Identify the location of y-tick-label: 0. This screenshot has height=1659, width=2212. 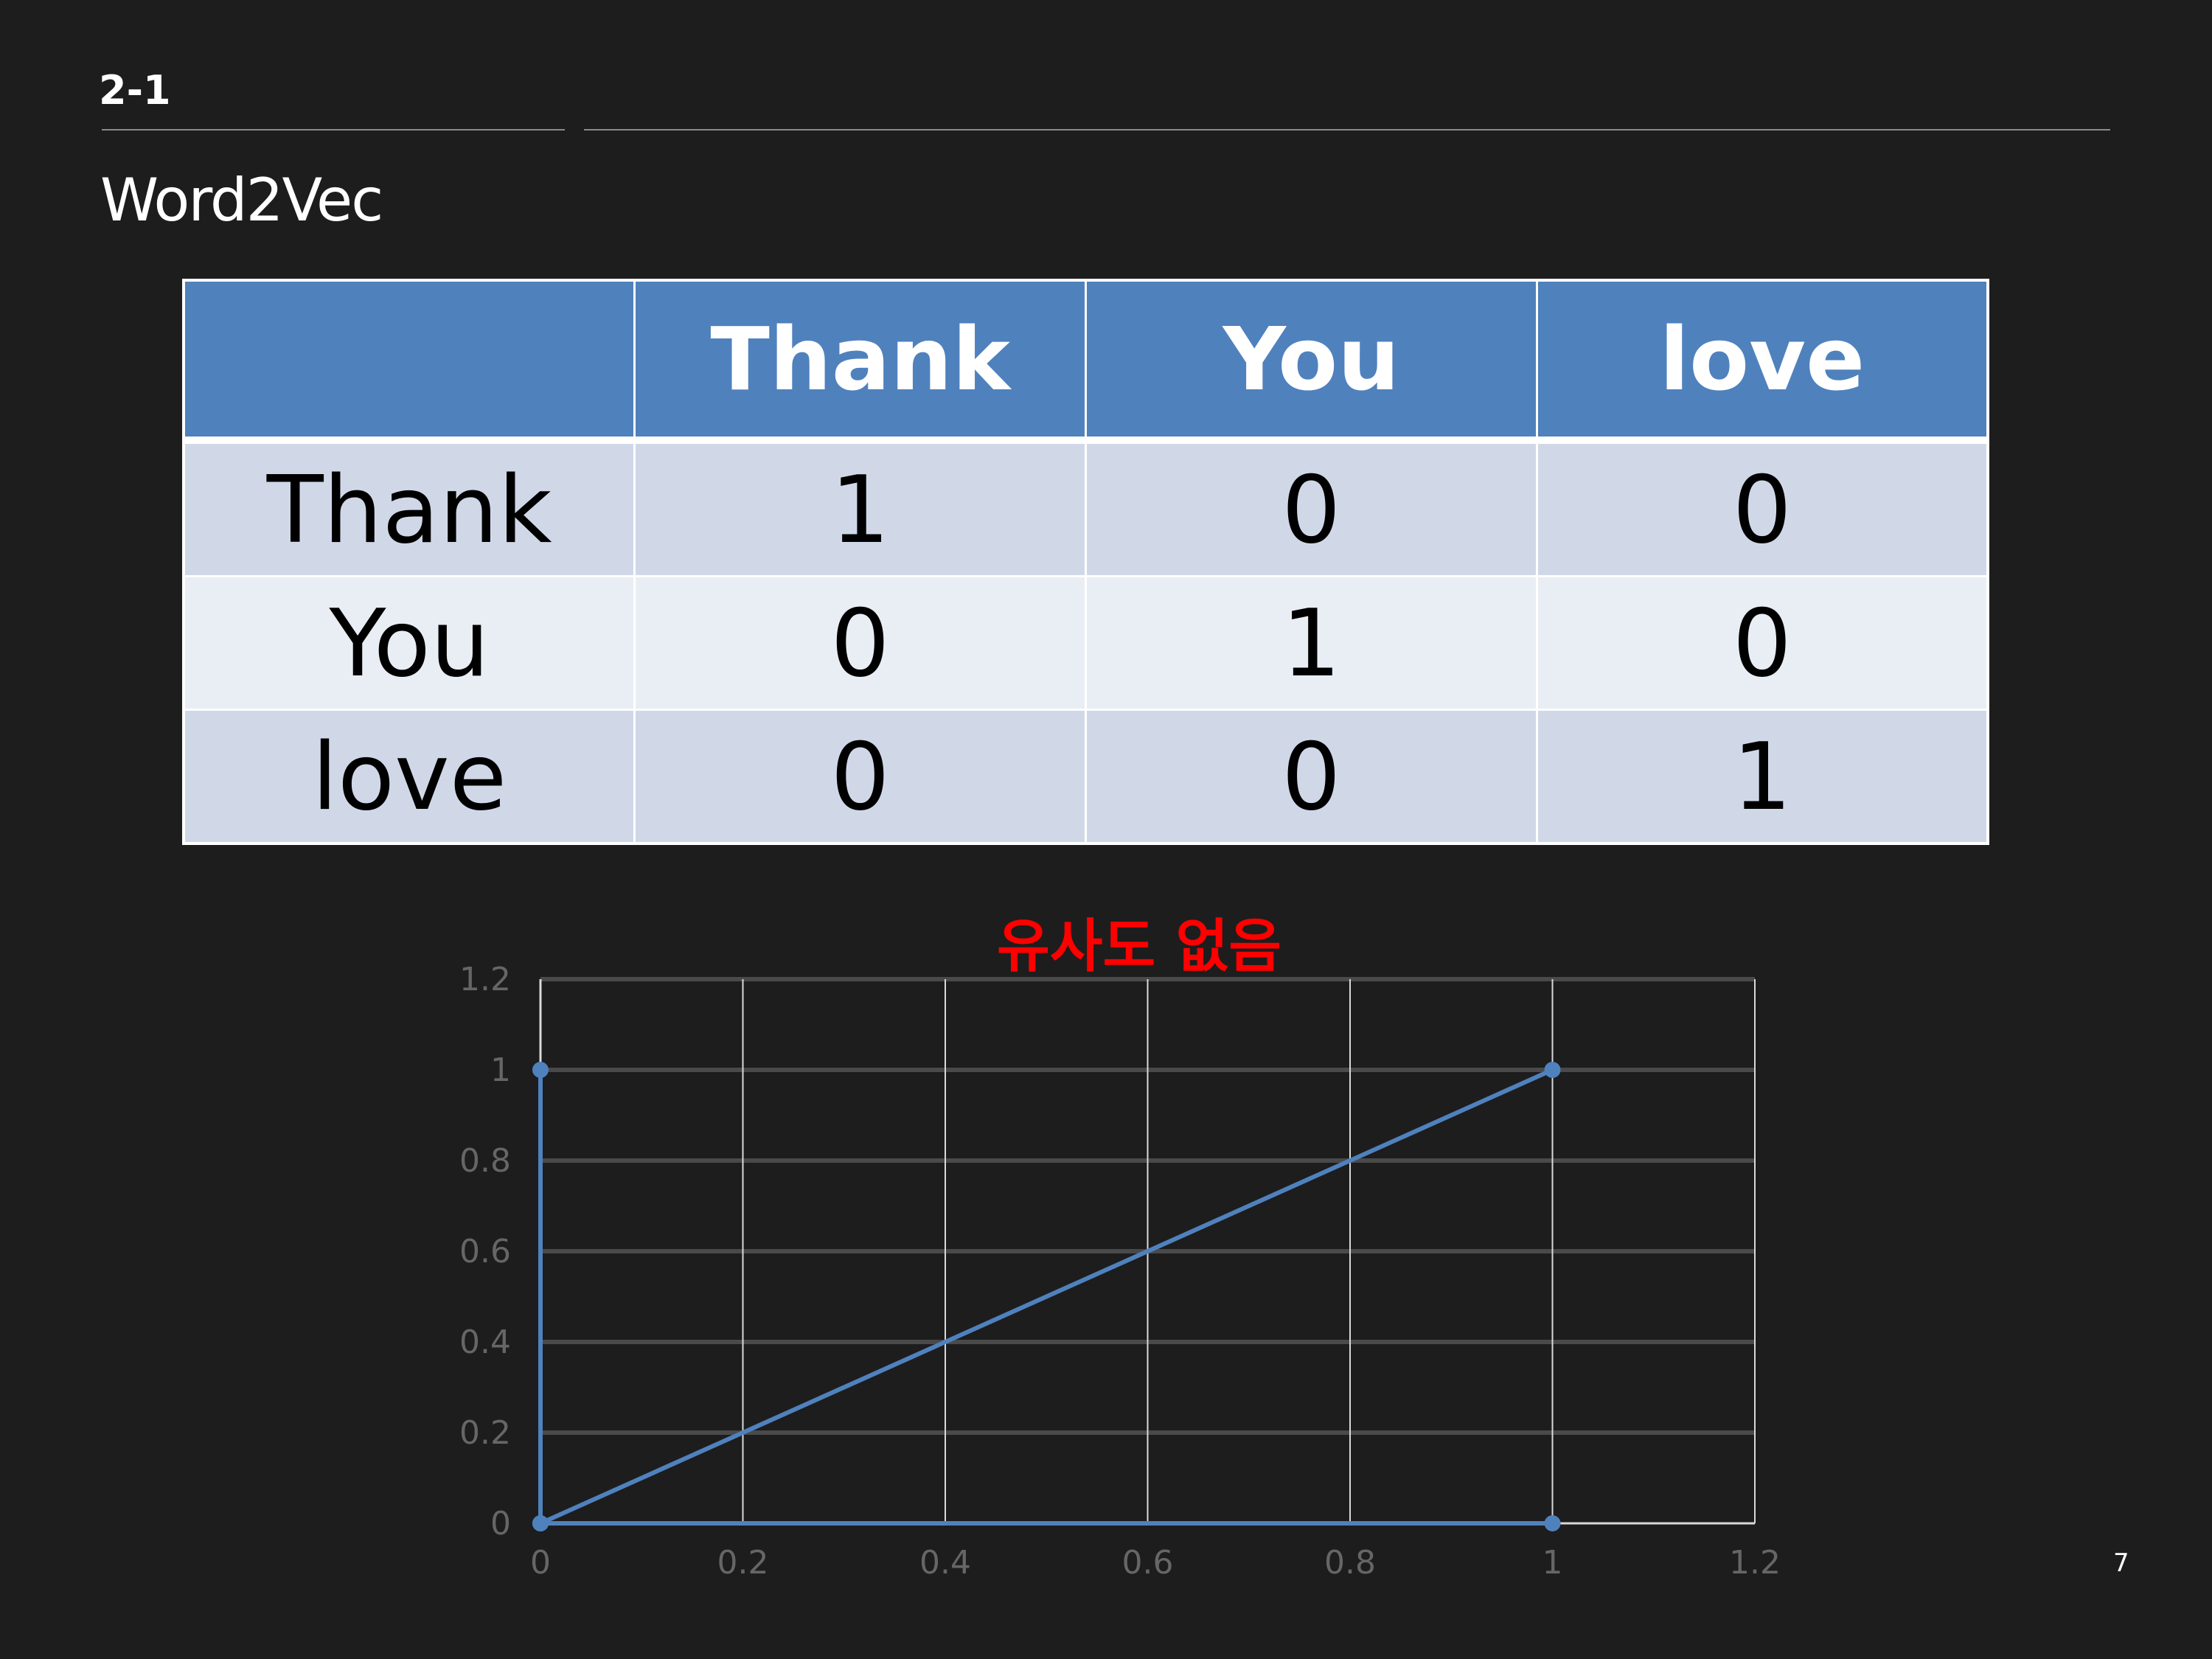
(500, 1524).